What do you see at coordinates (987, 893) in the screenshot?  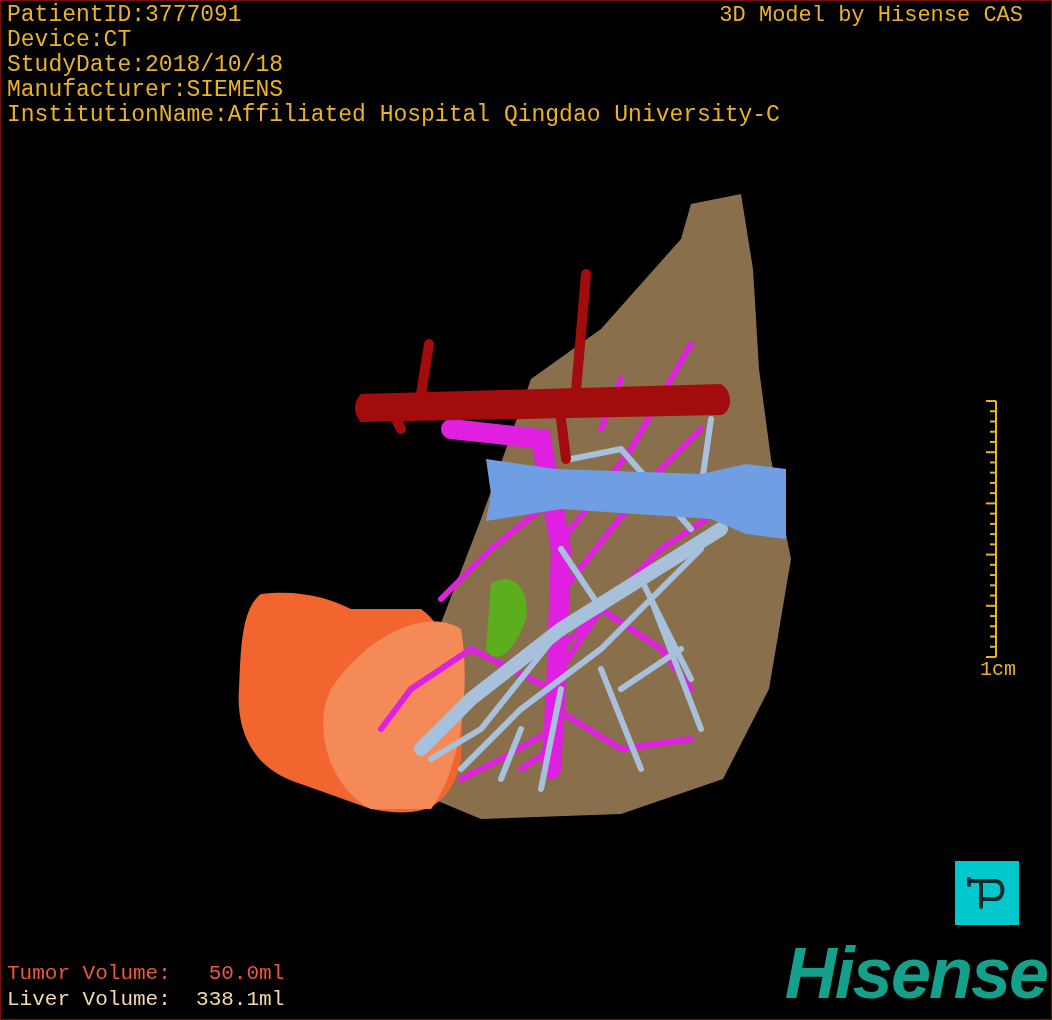 I see `pin-button` at bounding box center [987, 893].